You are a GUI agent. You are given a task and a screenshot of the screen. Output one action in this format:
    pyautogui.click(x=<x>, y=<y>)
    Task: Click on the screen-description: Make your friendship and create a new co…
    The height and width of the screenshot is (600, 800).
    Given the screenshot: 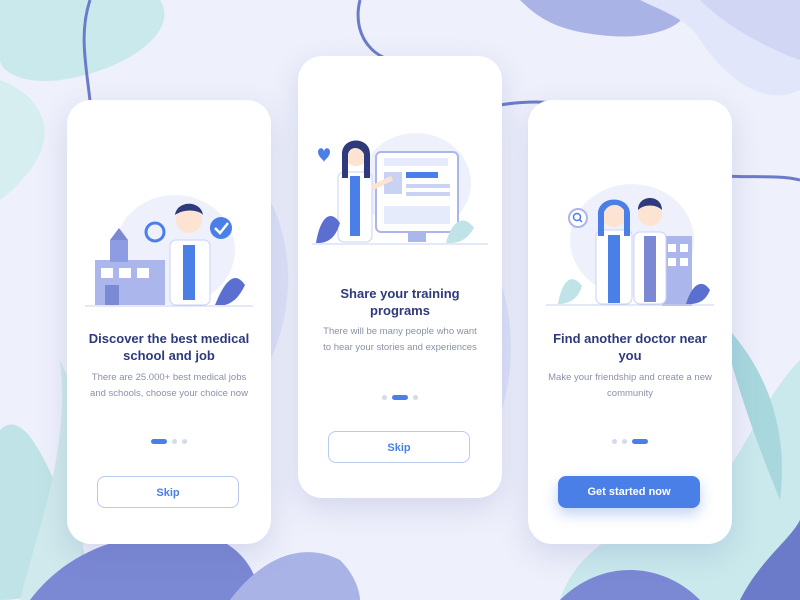 What is the action you would take?
    pyautogui.click(x=630, y=385)
    